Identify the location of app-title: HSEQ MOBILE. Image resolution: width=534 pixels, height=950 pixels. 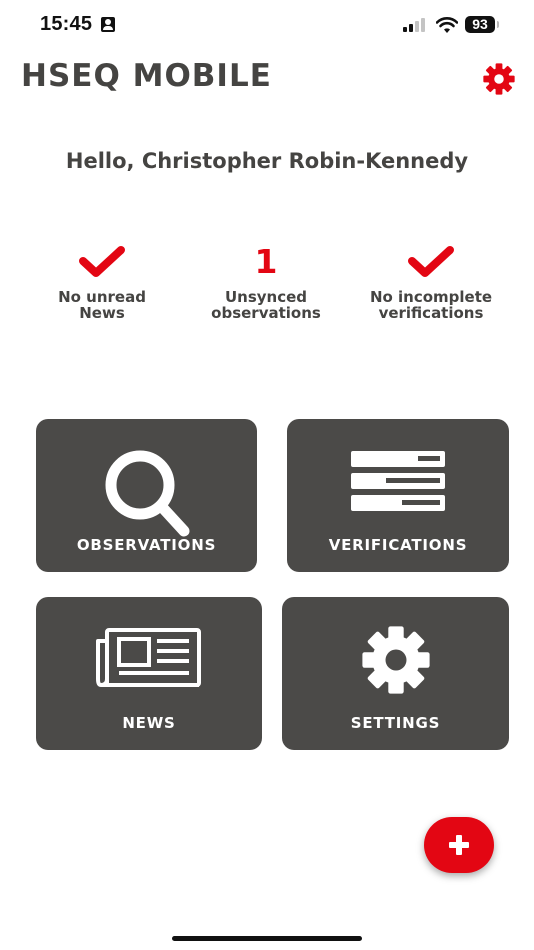
(146, 76).